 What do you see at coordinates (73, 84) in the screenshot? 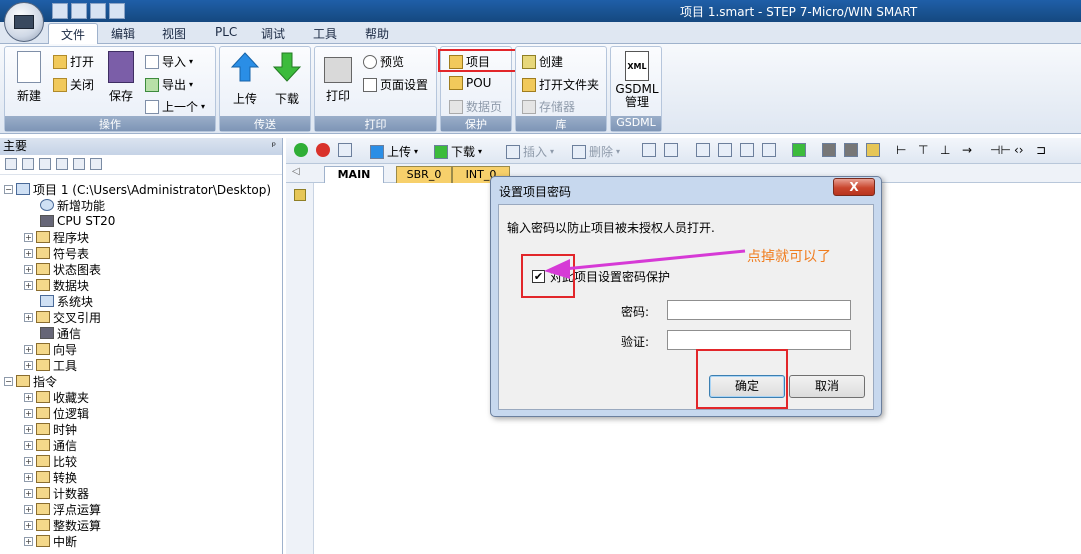
I see `close-button: 关闭` at bounding box center [73, 84].